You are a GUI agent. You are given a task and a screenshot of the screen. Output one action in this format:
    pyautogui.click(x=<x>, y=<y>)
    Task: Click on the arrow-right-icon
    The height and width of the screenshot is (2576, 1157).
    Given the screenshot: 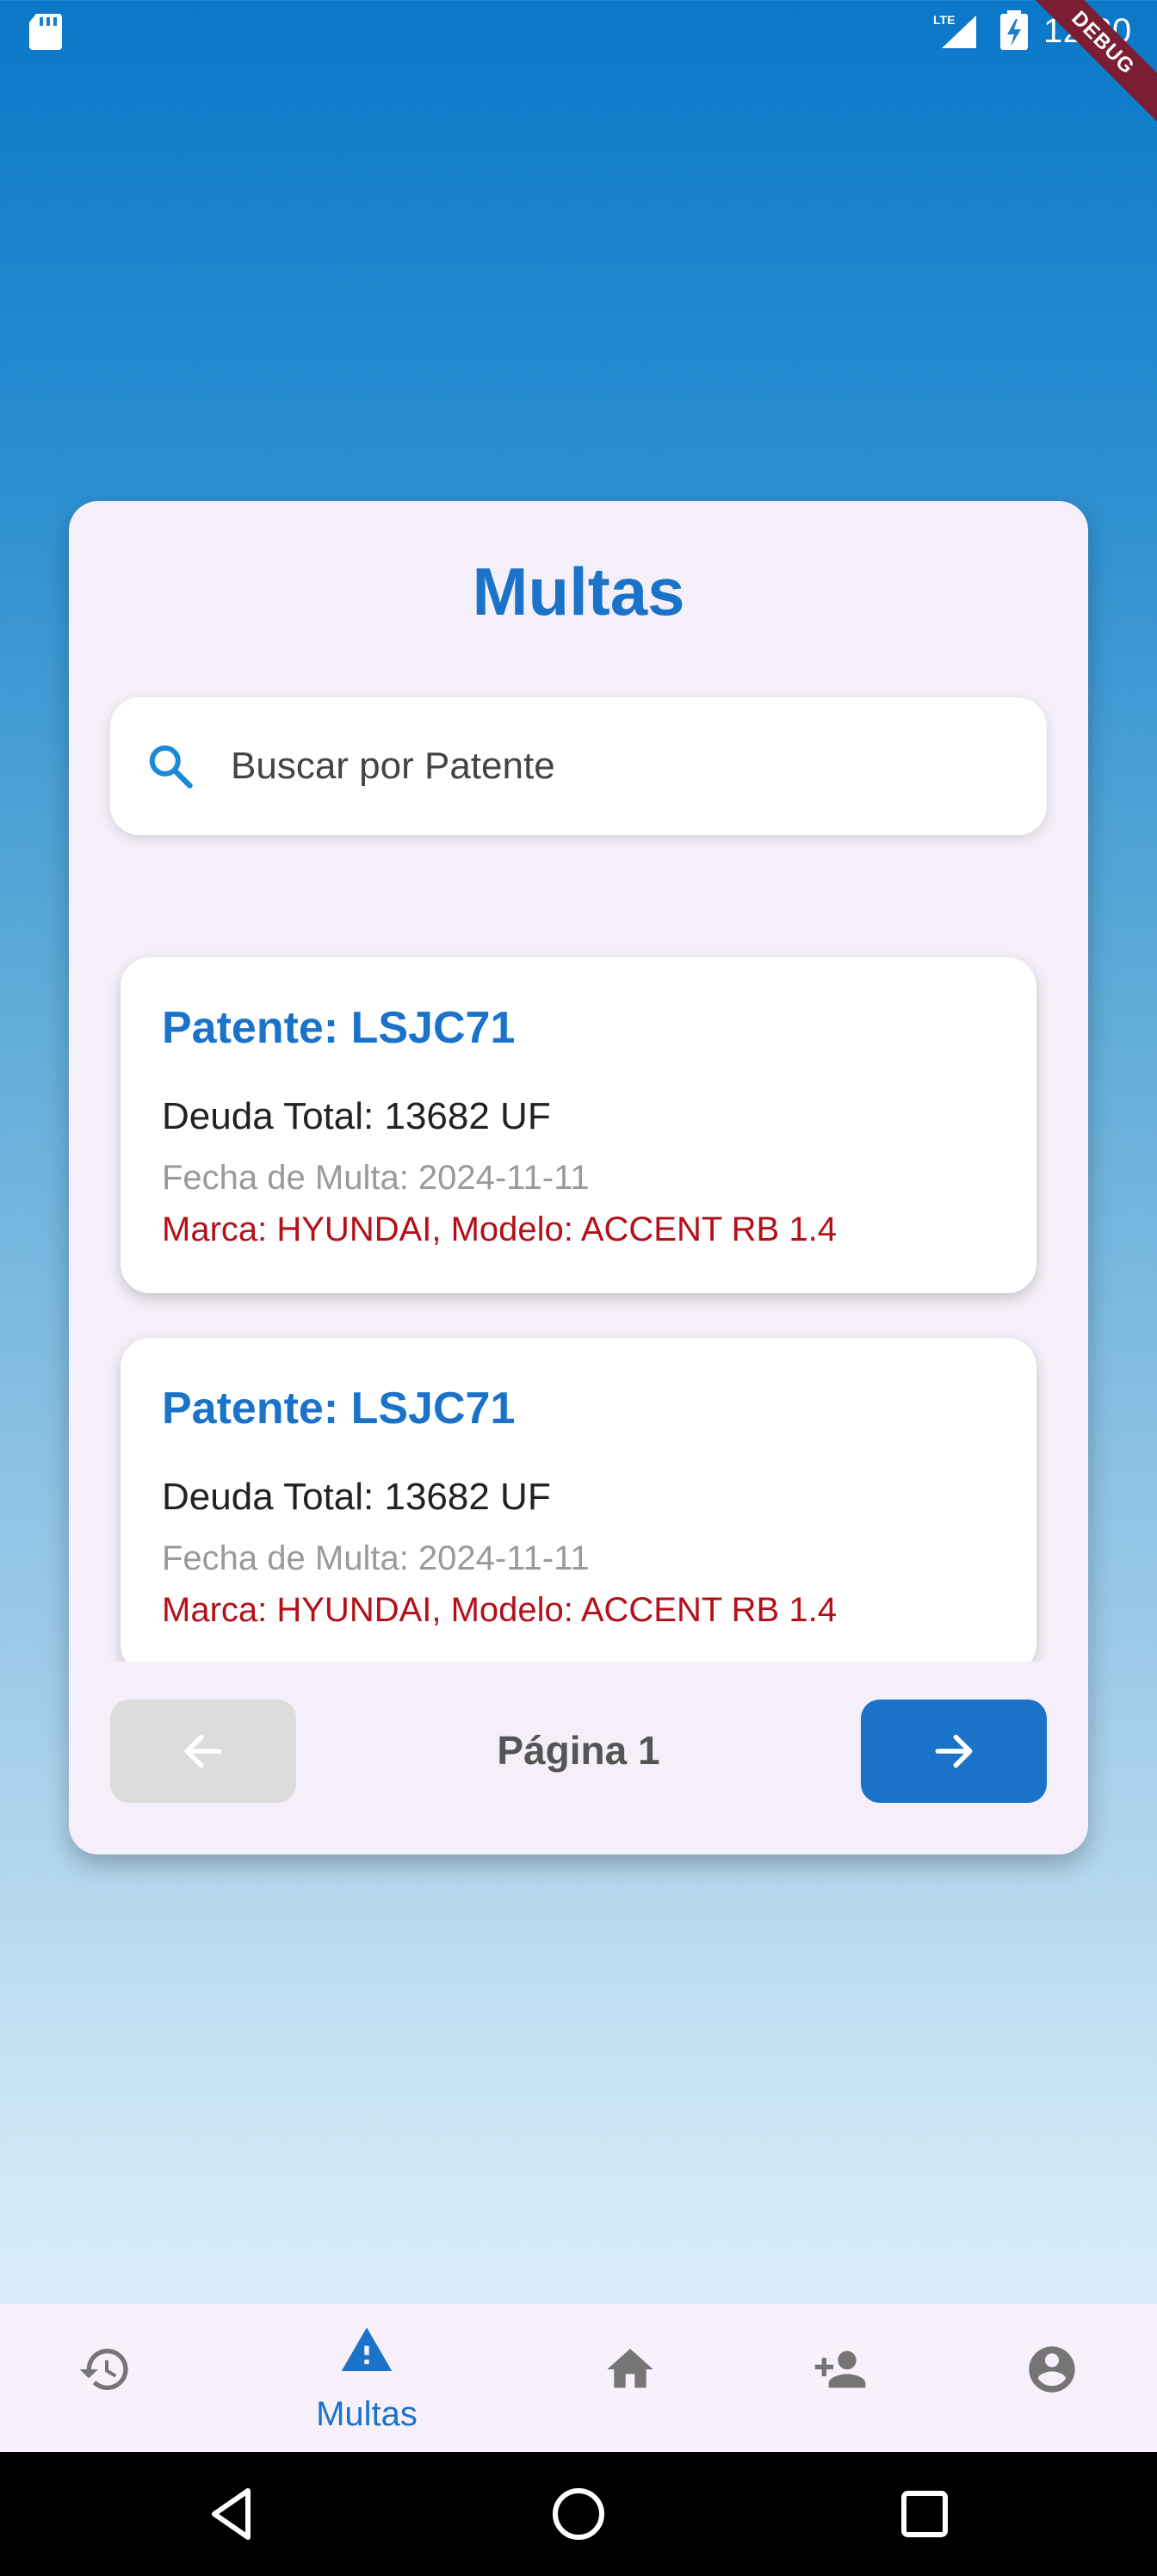 What is the action you would take?
    pyautogui.click(x=954, y=1751)
    